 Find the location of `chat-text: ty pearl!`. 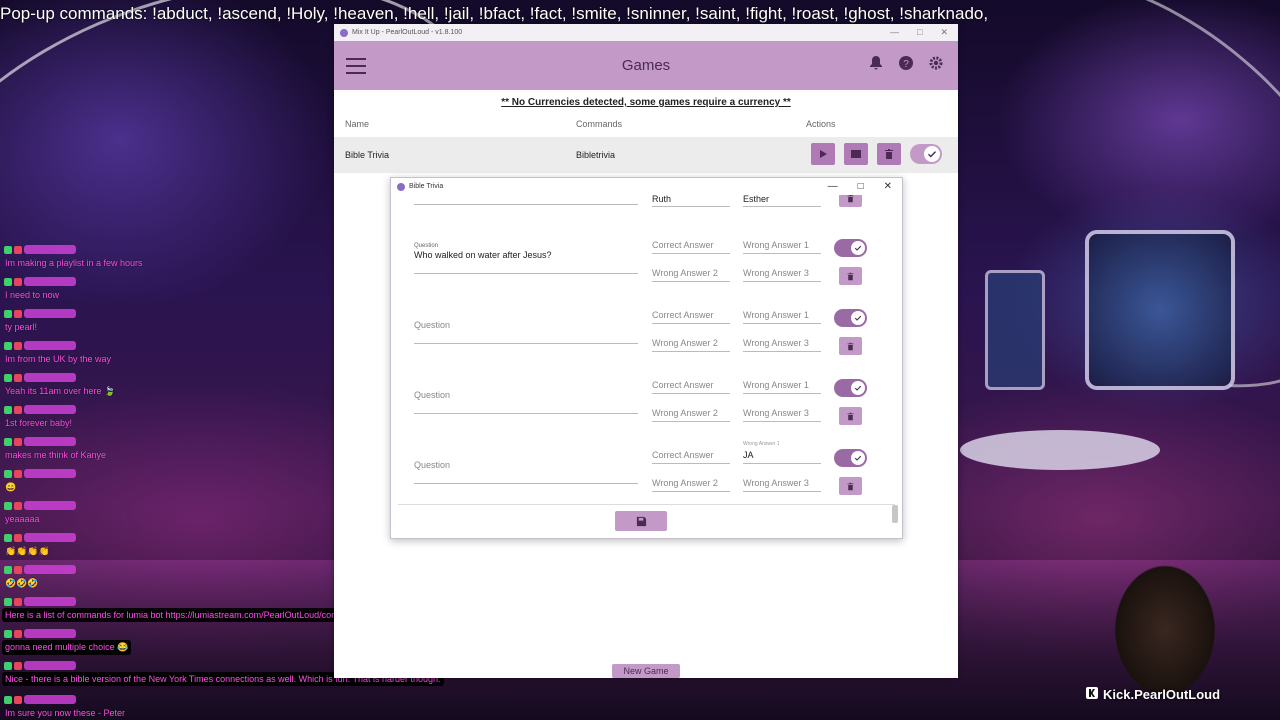

chat-text: ty pearl! is located at coordinates (21, 327).